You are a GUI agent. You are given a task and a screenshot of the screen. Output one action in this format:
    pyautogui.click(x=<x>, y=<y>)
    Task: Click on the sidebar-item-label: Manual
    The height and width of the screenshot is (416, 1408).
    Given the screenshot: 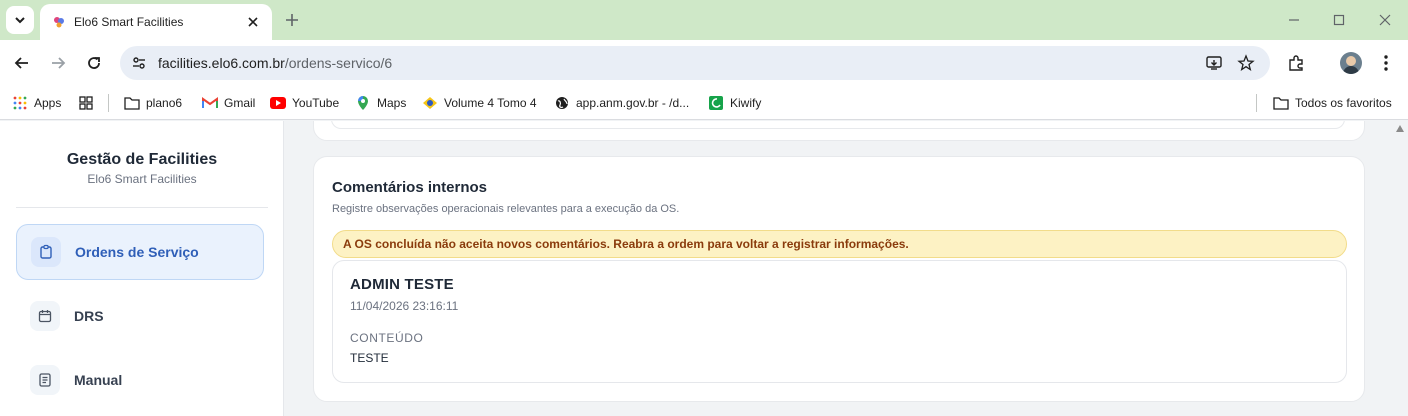 What is the action you would take?
    pyautogui.click(x=98, y=380)
    